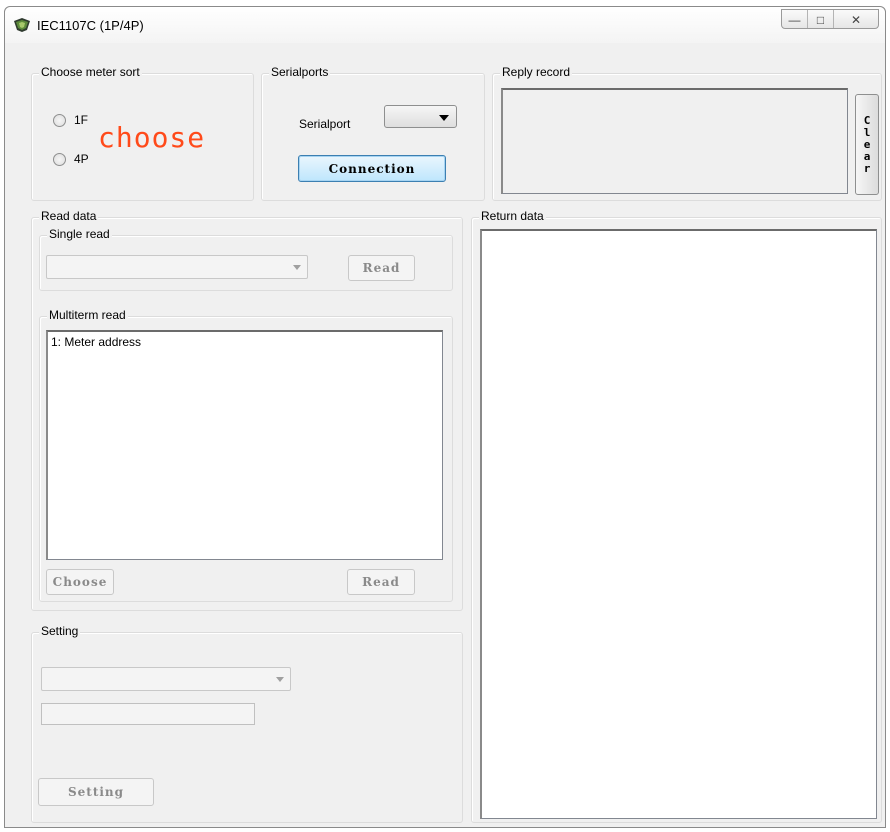  I want to click on radio-1f: 1F, so click(70, 120).